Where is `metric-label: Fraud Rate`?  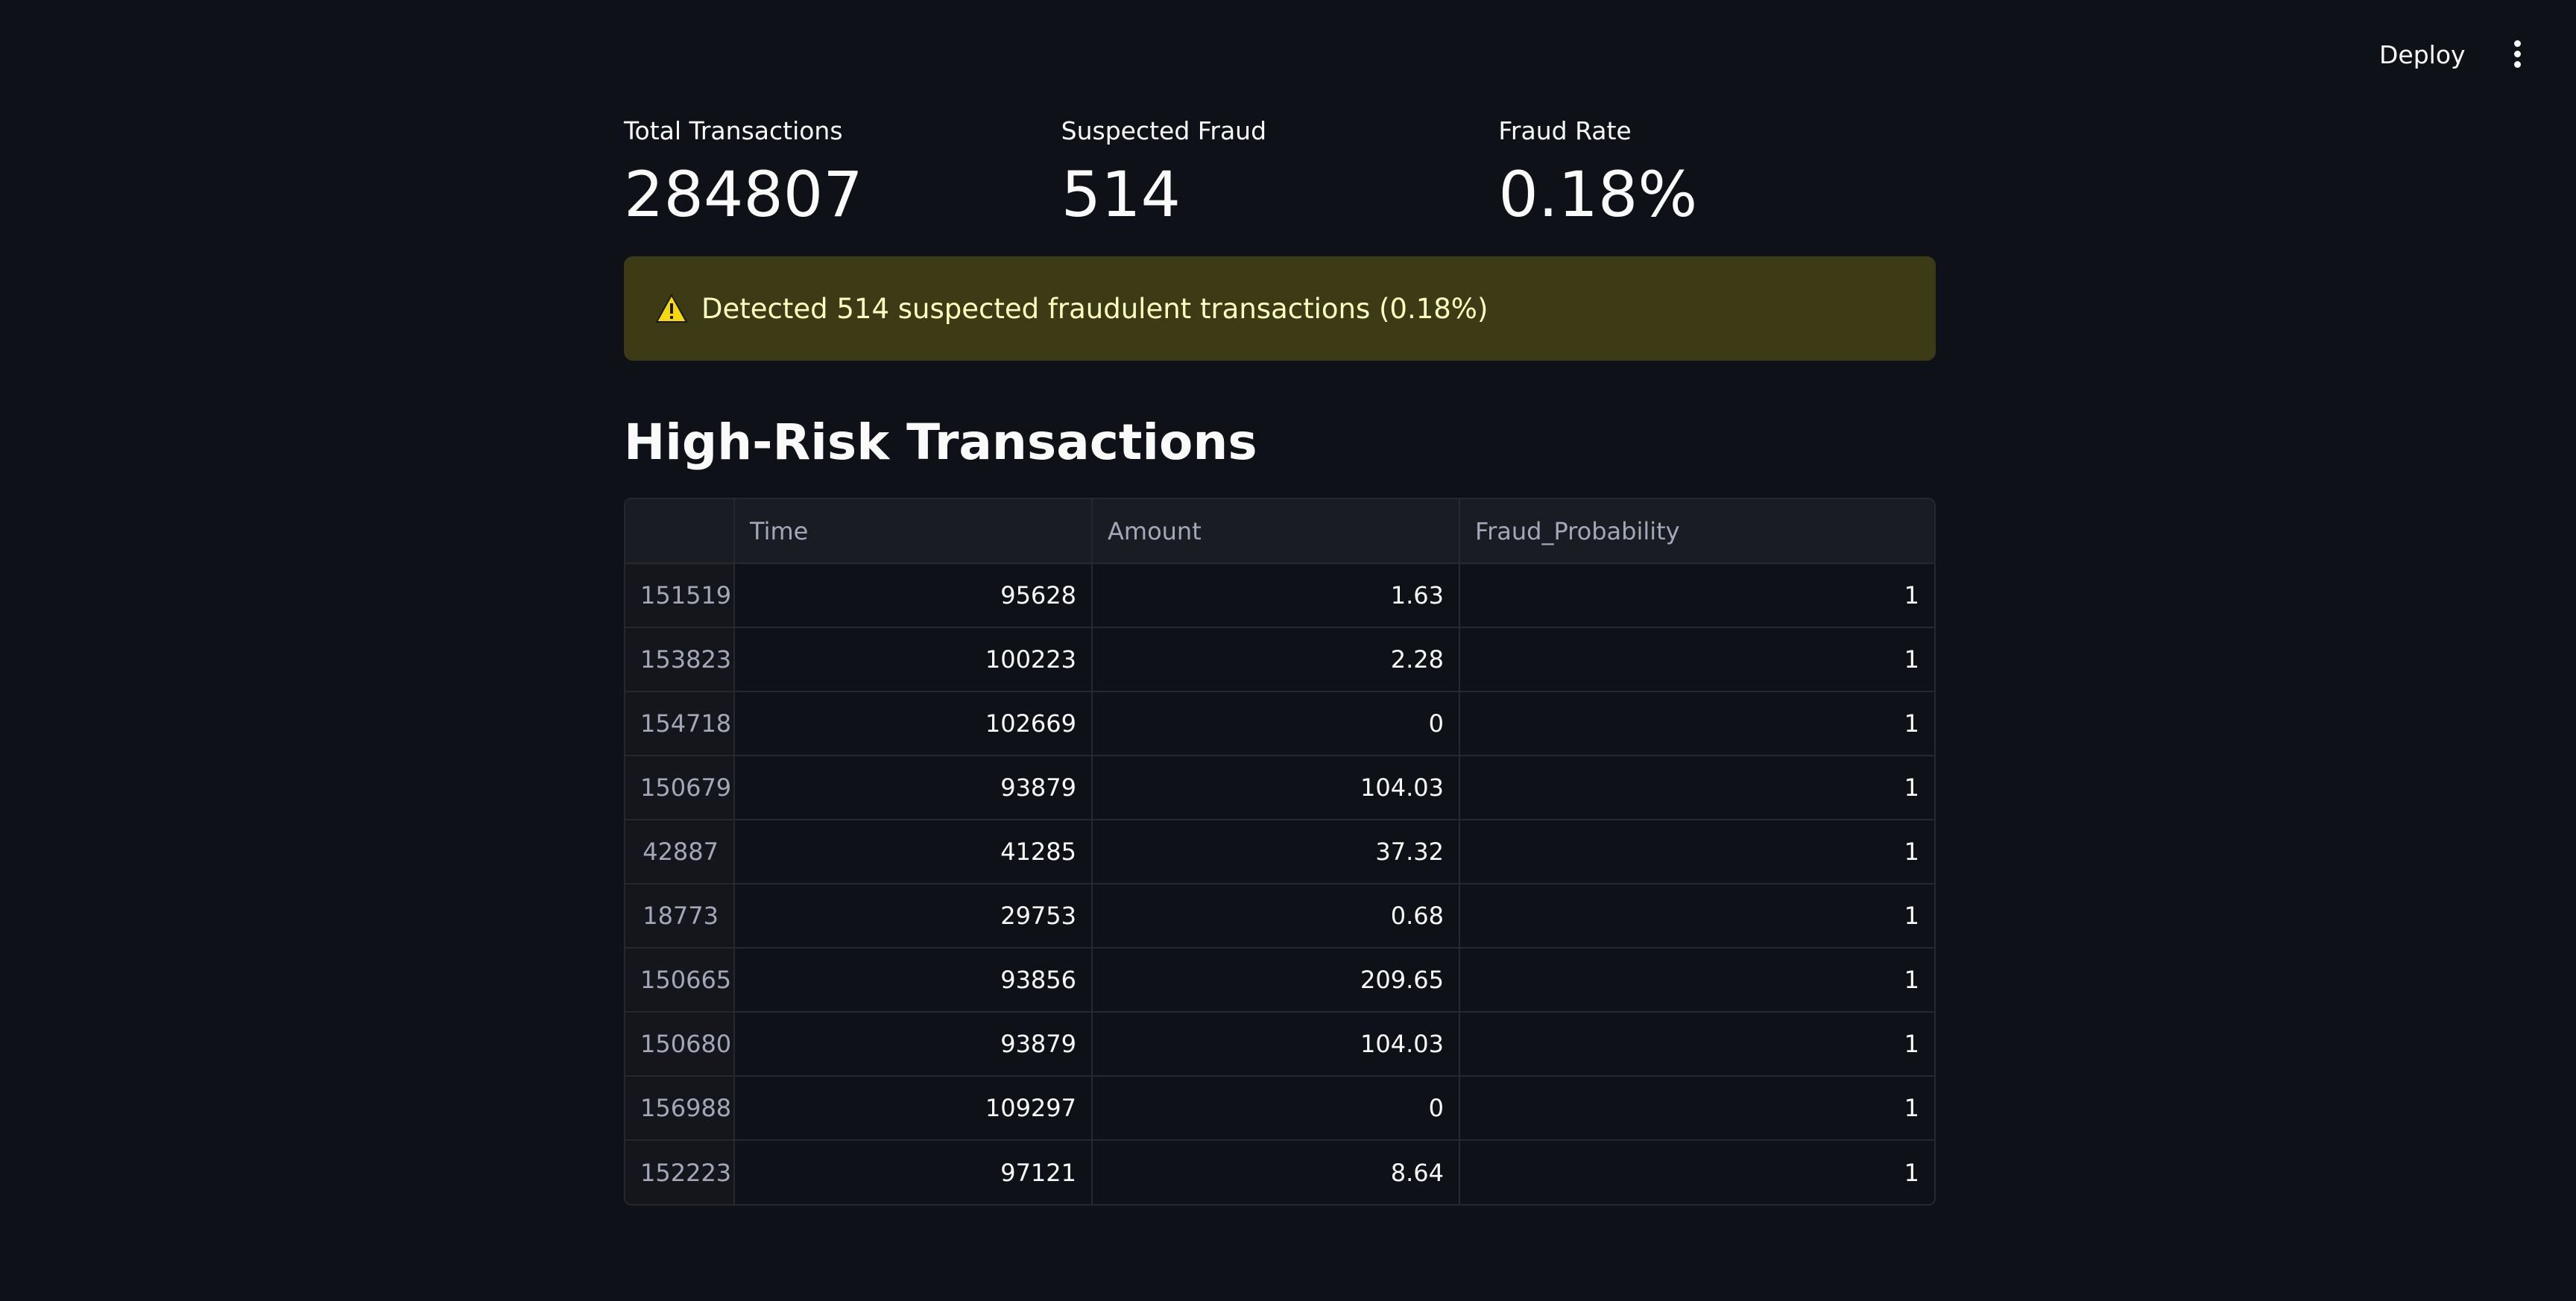 metric-label: Fraud Rate is located at coordinates (1565, 130).